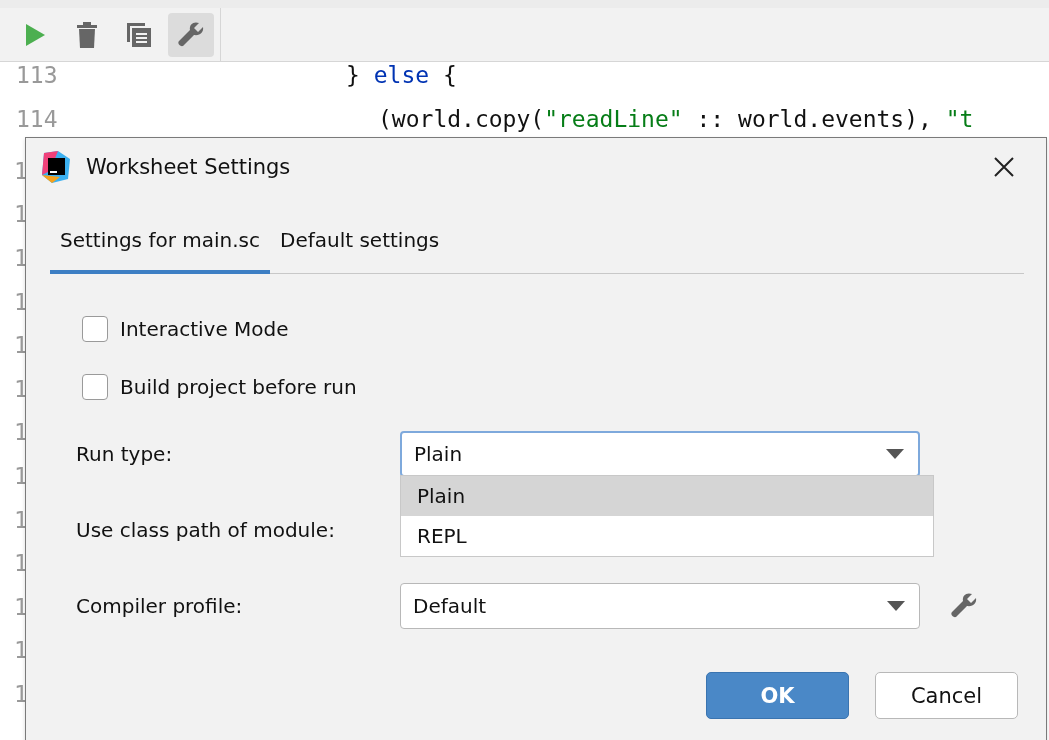 This screenshot has height=740, width=1049. I want to click on code-line: (world.copy("readLine" :: world.events), "t, so click(675, 119).